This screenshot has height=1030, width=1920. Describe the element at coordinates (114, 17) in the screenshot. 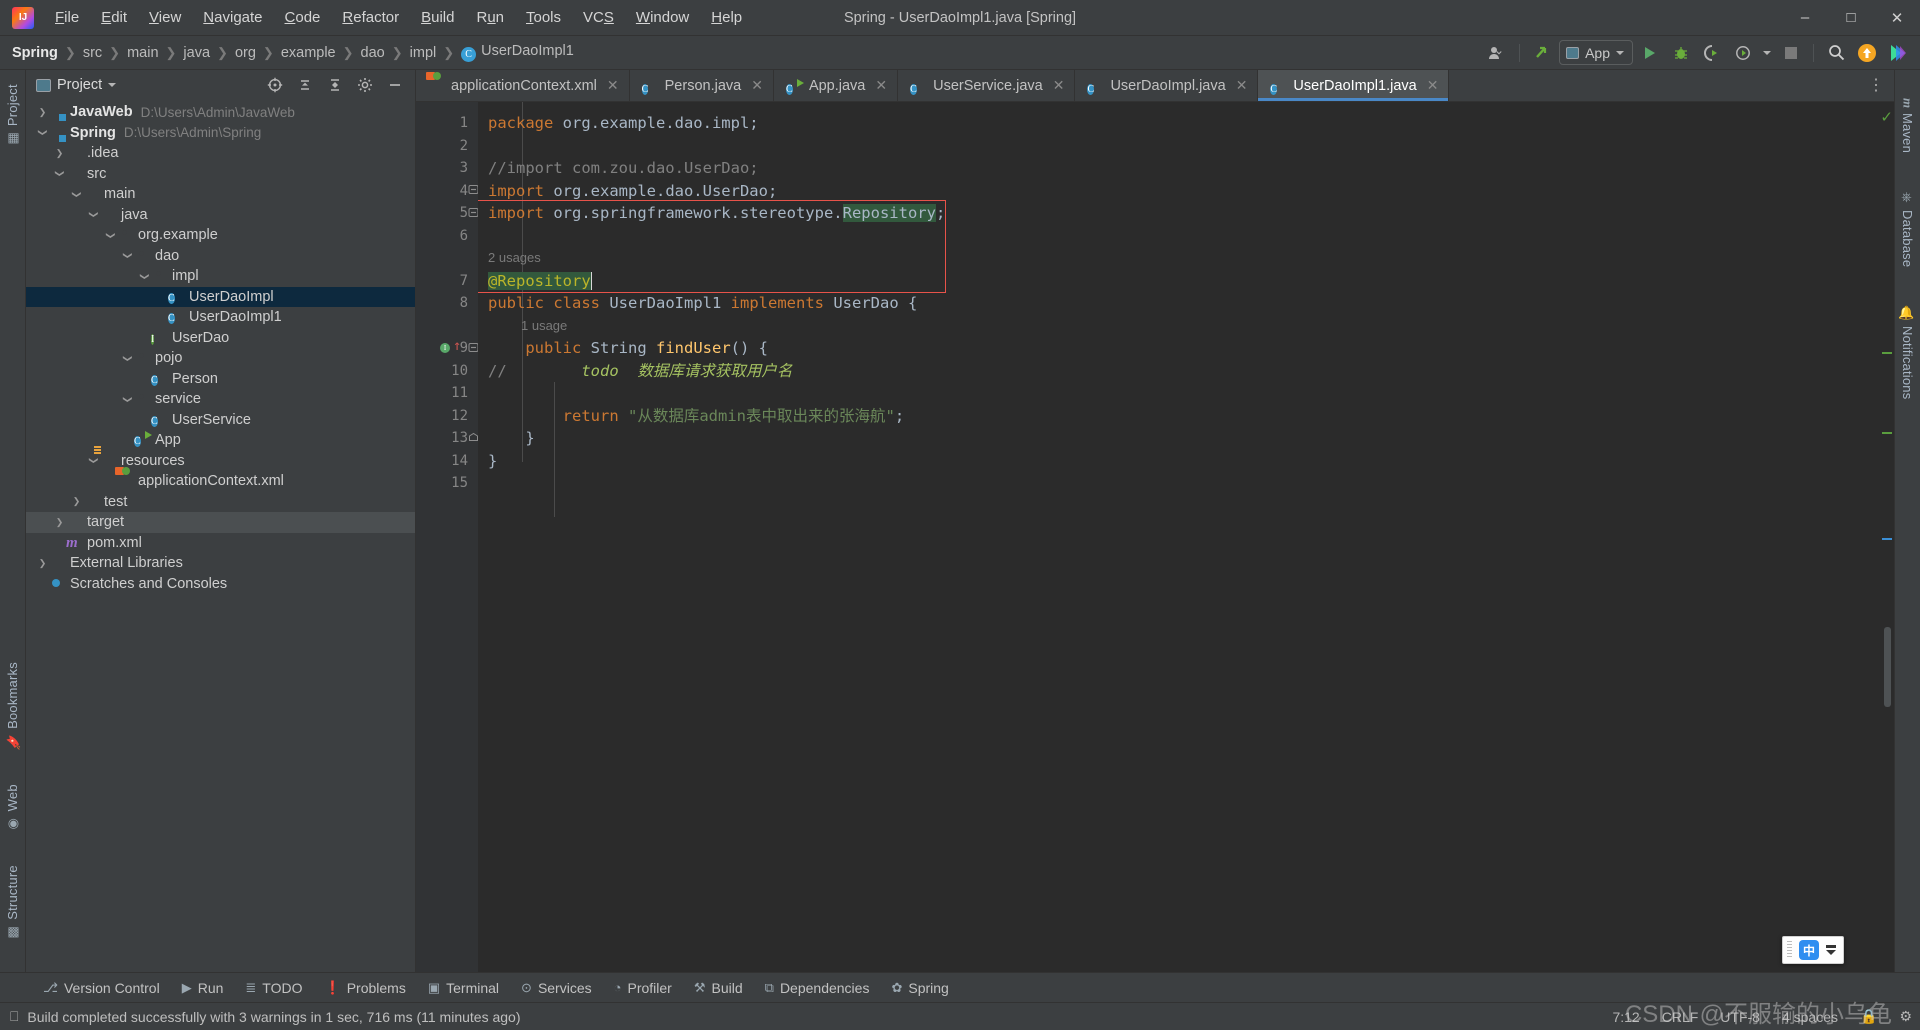

I see `menu-edit: Edit` at that location.